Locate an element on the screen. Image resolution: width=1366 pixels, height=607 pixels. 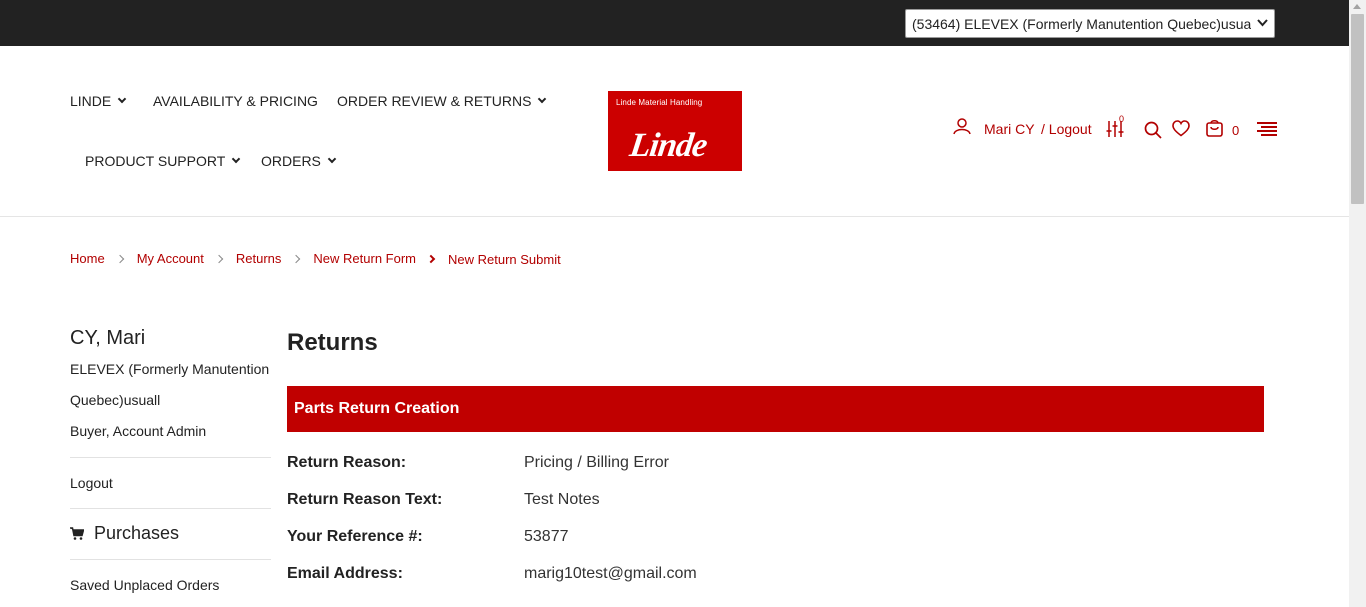
reference-number-label: Your Reference #: is located at coordinates (355, 536).